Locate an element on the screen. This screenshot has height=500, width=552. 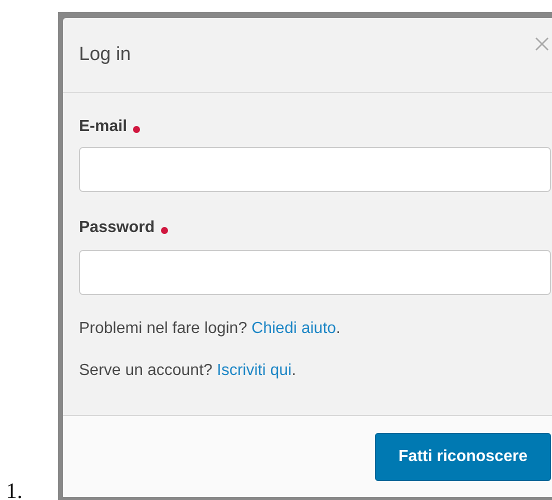
help-text: Serve un account? Iscriviti qui. is located at coordinates (188, 371).